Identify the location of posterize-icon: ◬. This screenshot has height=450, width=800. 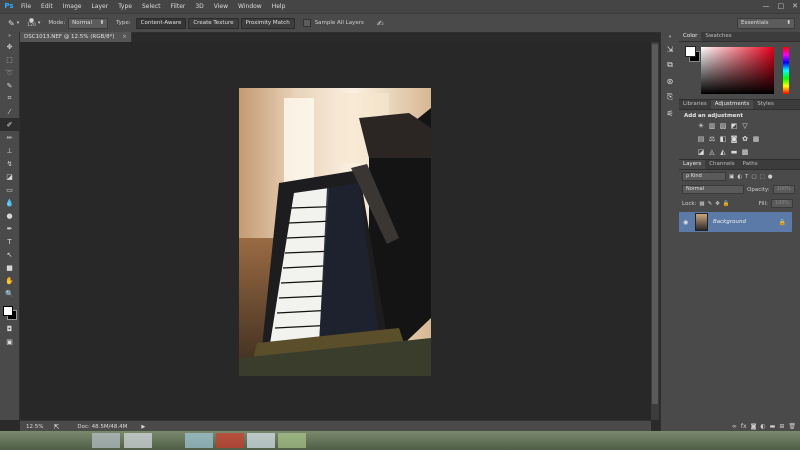
(712, 152).